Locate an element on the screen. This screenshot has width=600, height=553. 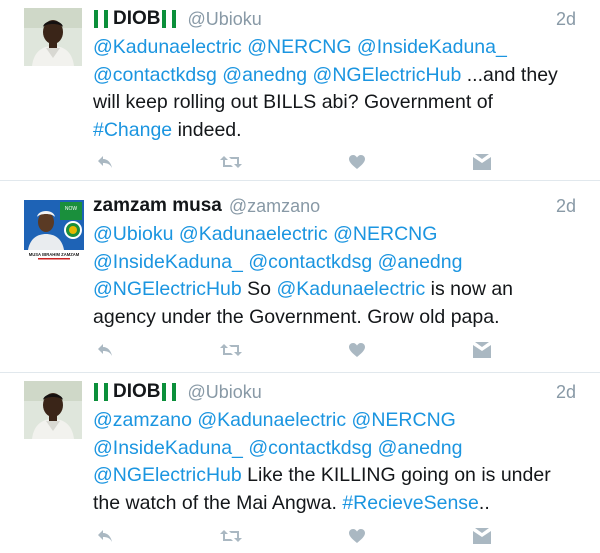
tweet-text-segment: So is located at coordinates (259, 289).